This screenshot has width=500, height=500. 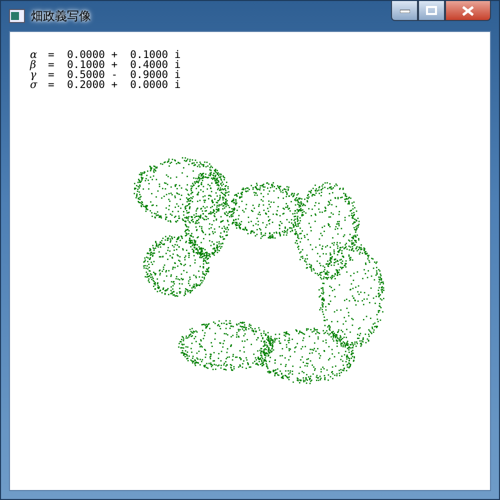 What do you see at coordinates (34, 55) in the screenshot?
I see `parameter-symbol: α` at bounding box center [34, 55].